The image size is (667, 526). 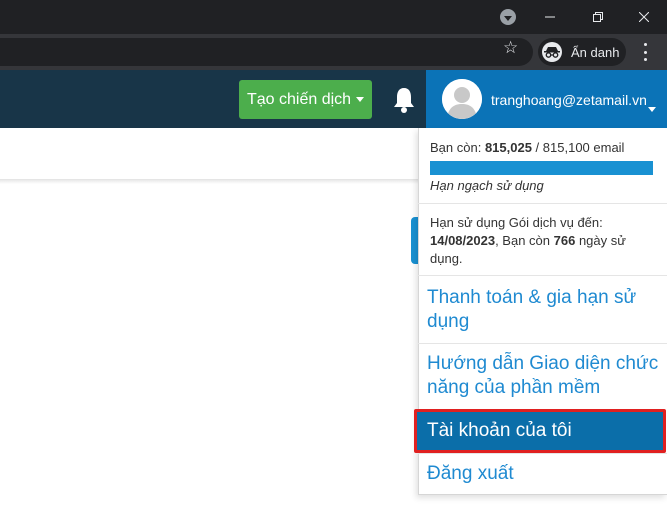 I want to click on avatar, so click(x=462, y=99).